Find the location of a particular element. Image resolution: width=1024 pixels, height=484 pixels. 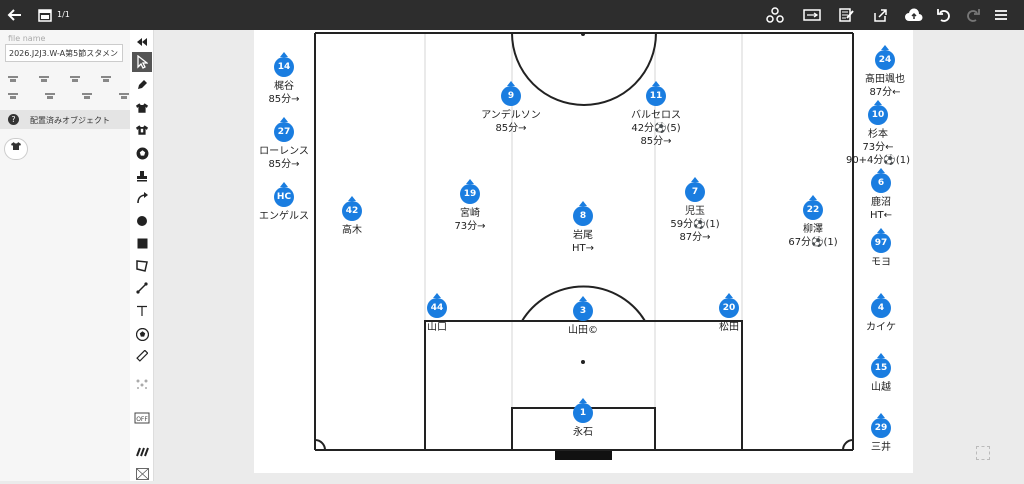

fit-screen-icon is located at coordinates (983, 453).